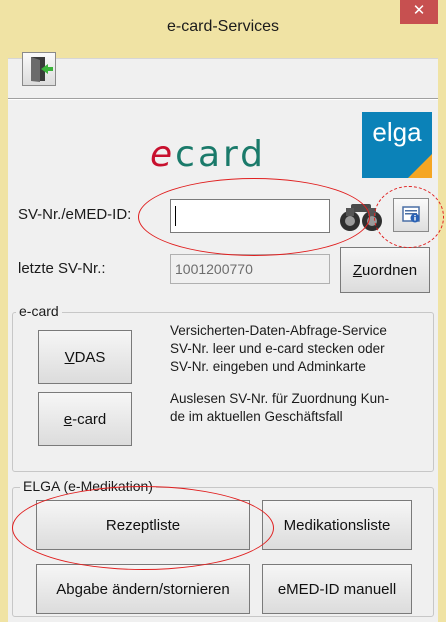 The height and width of the screenshot is (622, 446). Describe the element at coordinates (397, 145) in the screenshot. I see `elga-logo: elga` at that location.